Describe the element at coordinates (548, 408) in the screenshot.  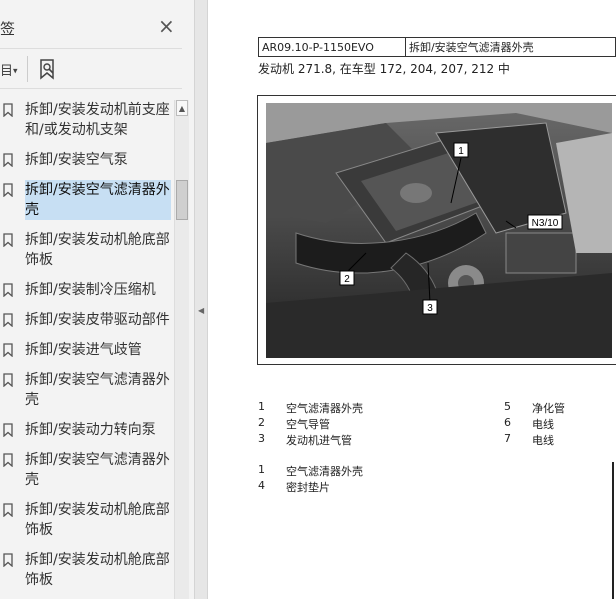
I see `legend-text: 净化管` at that location.